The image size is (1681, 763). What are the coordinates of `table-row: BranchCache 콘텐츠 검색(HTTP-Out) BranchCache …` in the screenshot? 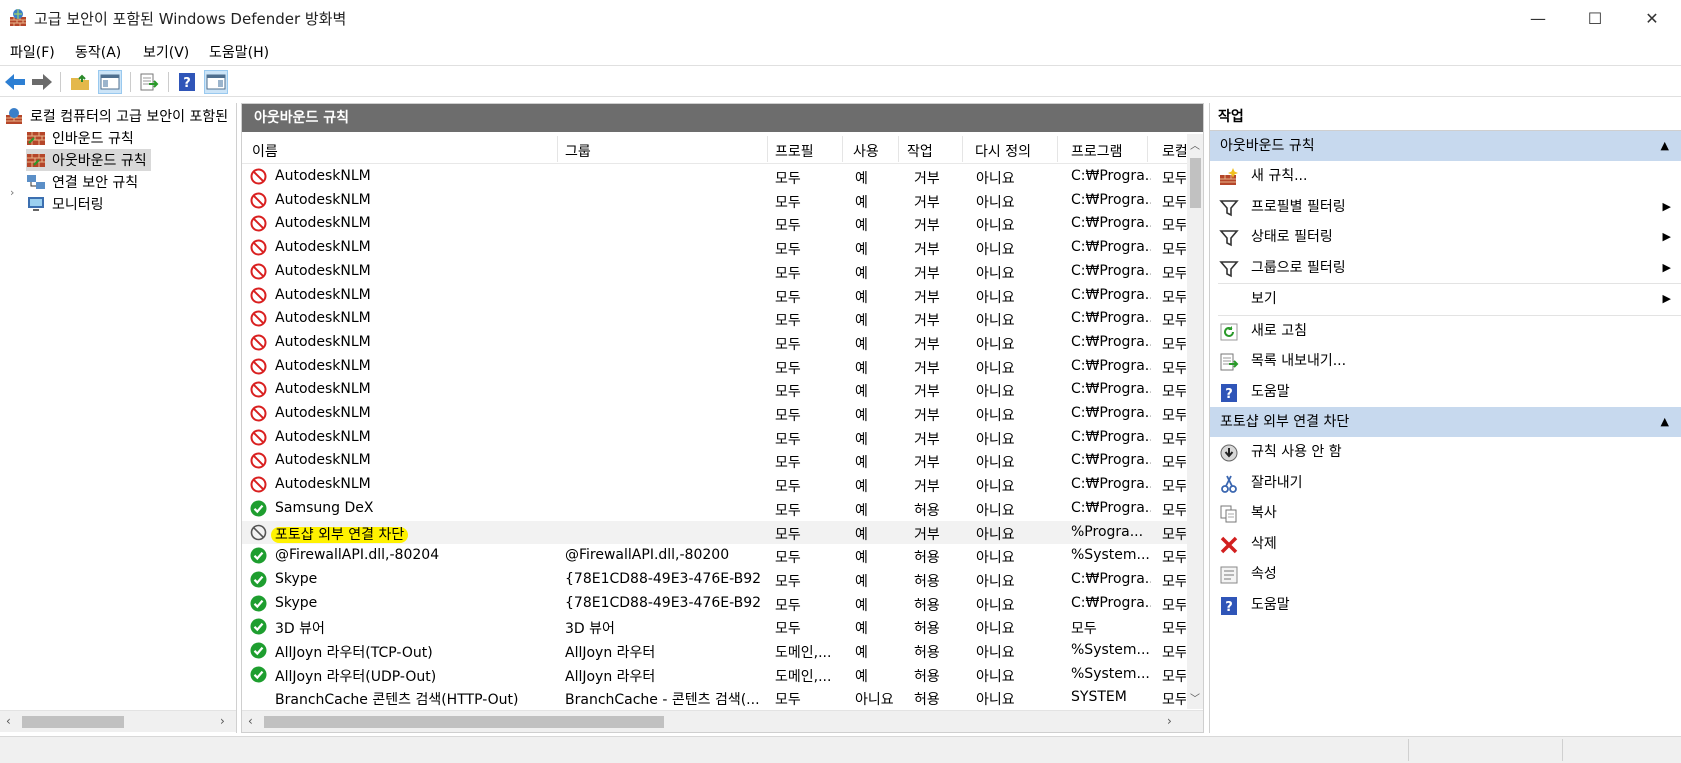 It's located at (714, 698).